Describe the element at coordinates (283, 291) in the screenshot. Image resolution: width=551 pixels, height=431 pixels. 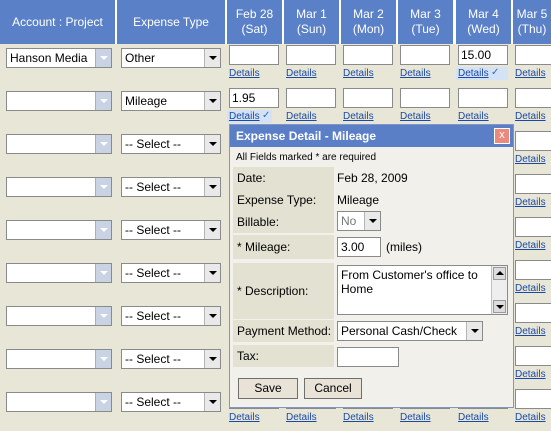
I see `description-label: * Description:` at that location.